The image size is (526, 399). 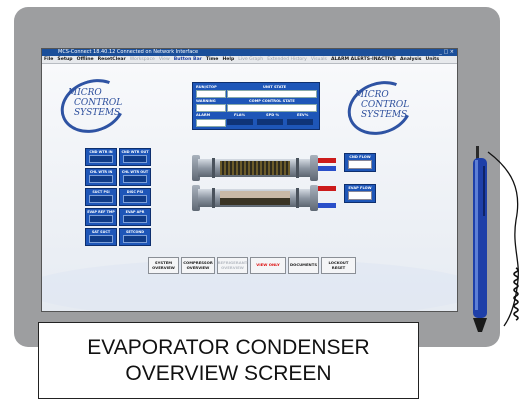 What do you see at coordinates (85, 59) in the screenshot?
I see `menu-item-offline: Offline` at bounding box center [85, 59].